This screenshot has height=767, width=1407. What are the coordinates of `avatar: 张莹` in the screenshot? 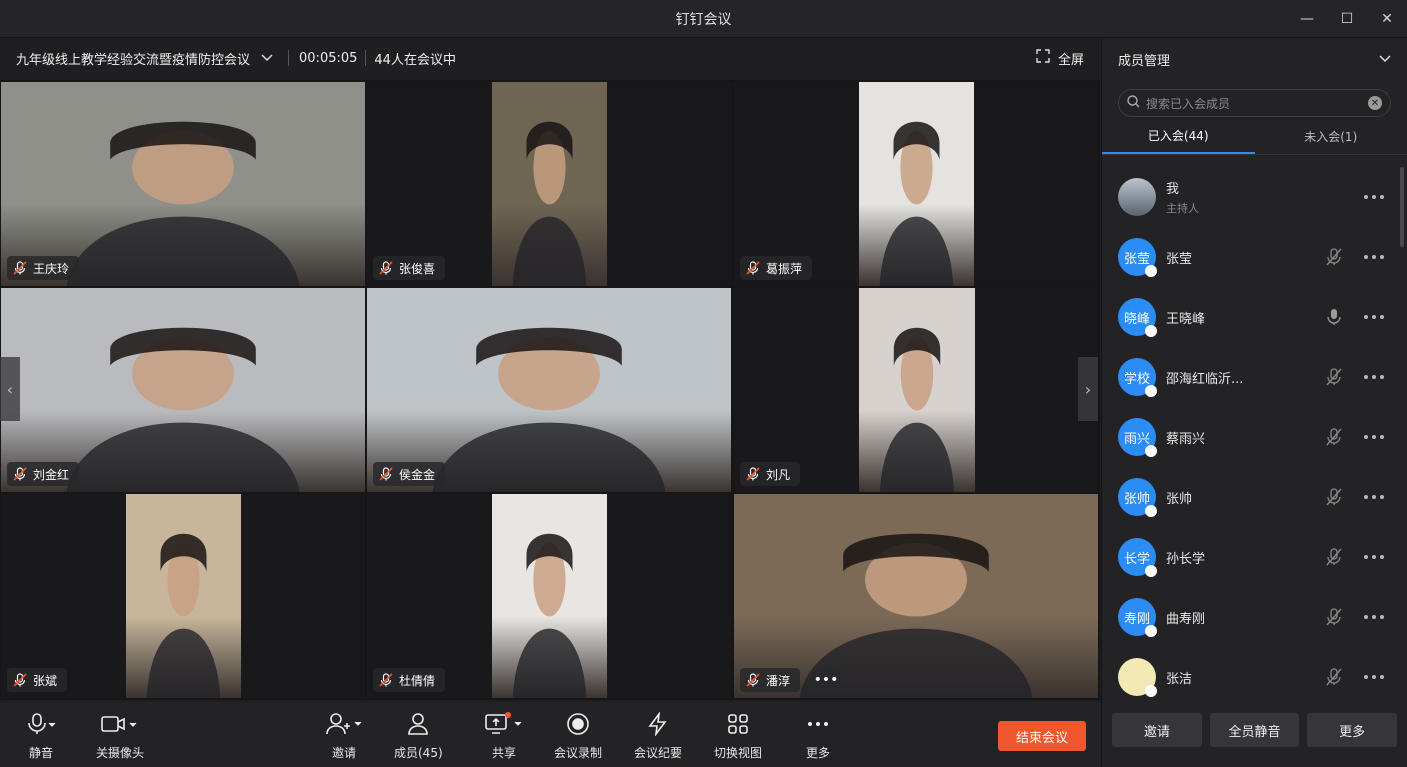 It's located at (1137, 257).